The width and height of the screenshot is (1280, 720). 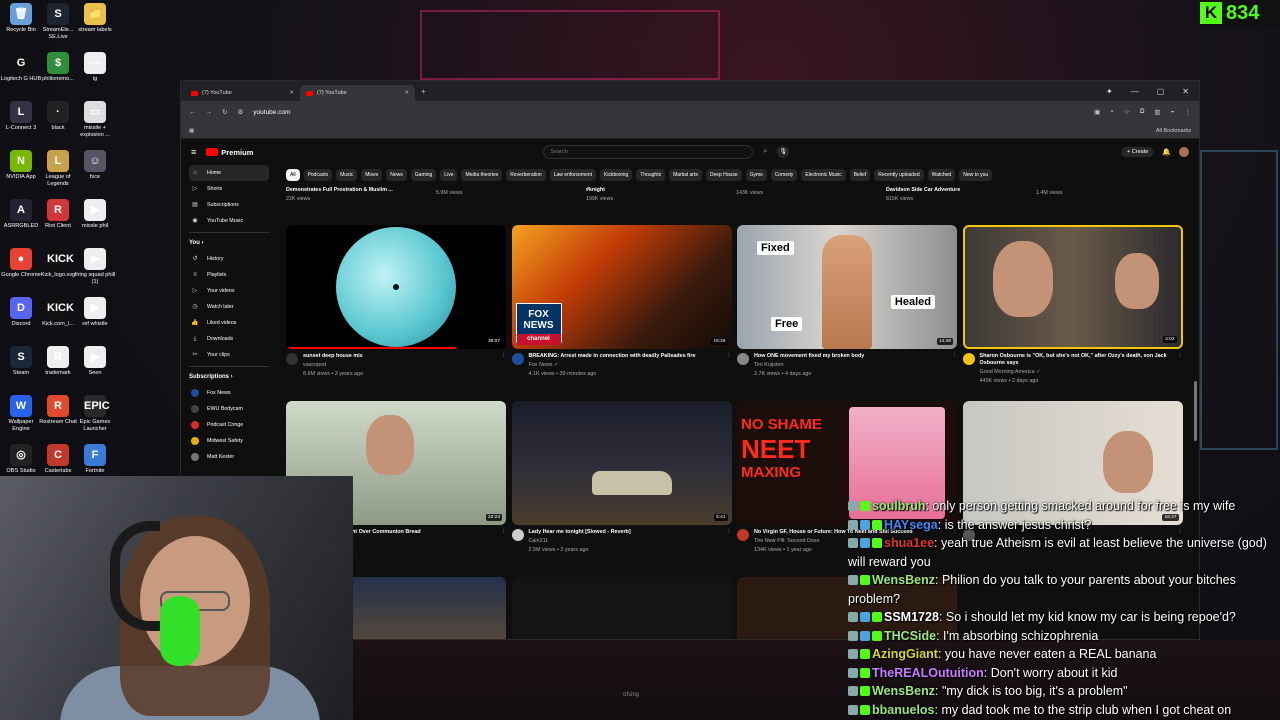 What do you see at coordinates (1142, 112) in the screenshot?
I see `extensions-icon: ⧉` at bounding box center [1142, 112].